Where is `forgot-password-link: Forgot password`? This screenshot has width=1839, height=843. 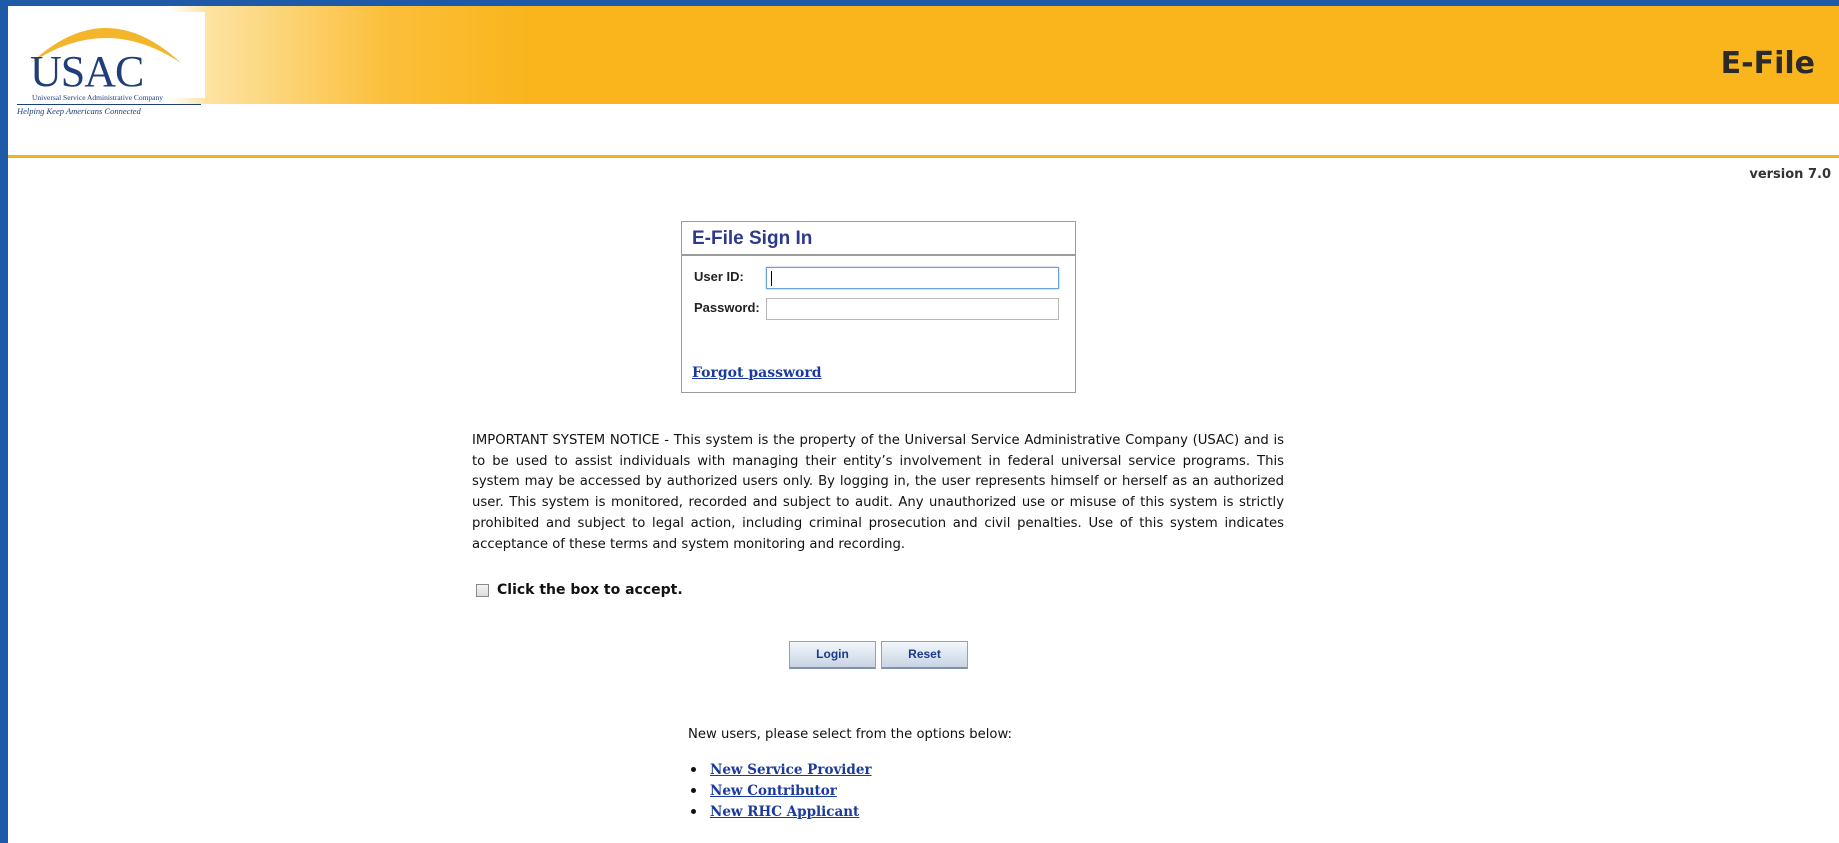 forgot-password-link: Forgot password is located at coordinates (757, 373).